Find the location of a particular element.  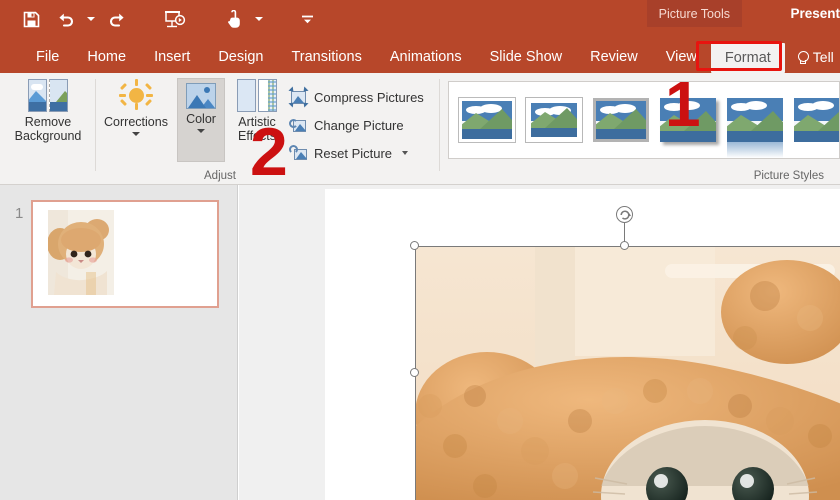

tab-animations: Animations is located at coordinates (426, 61).